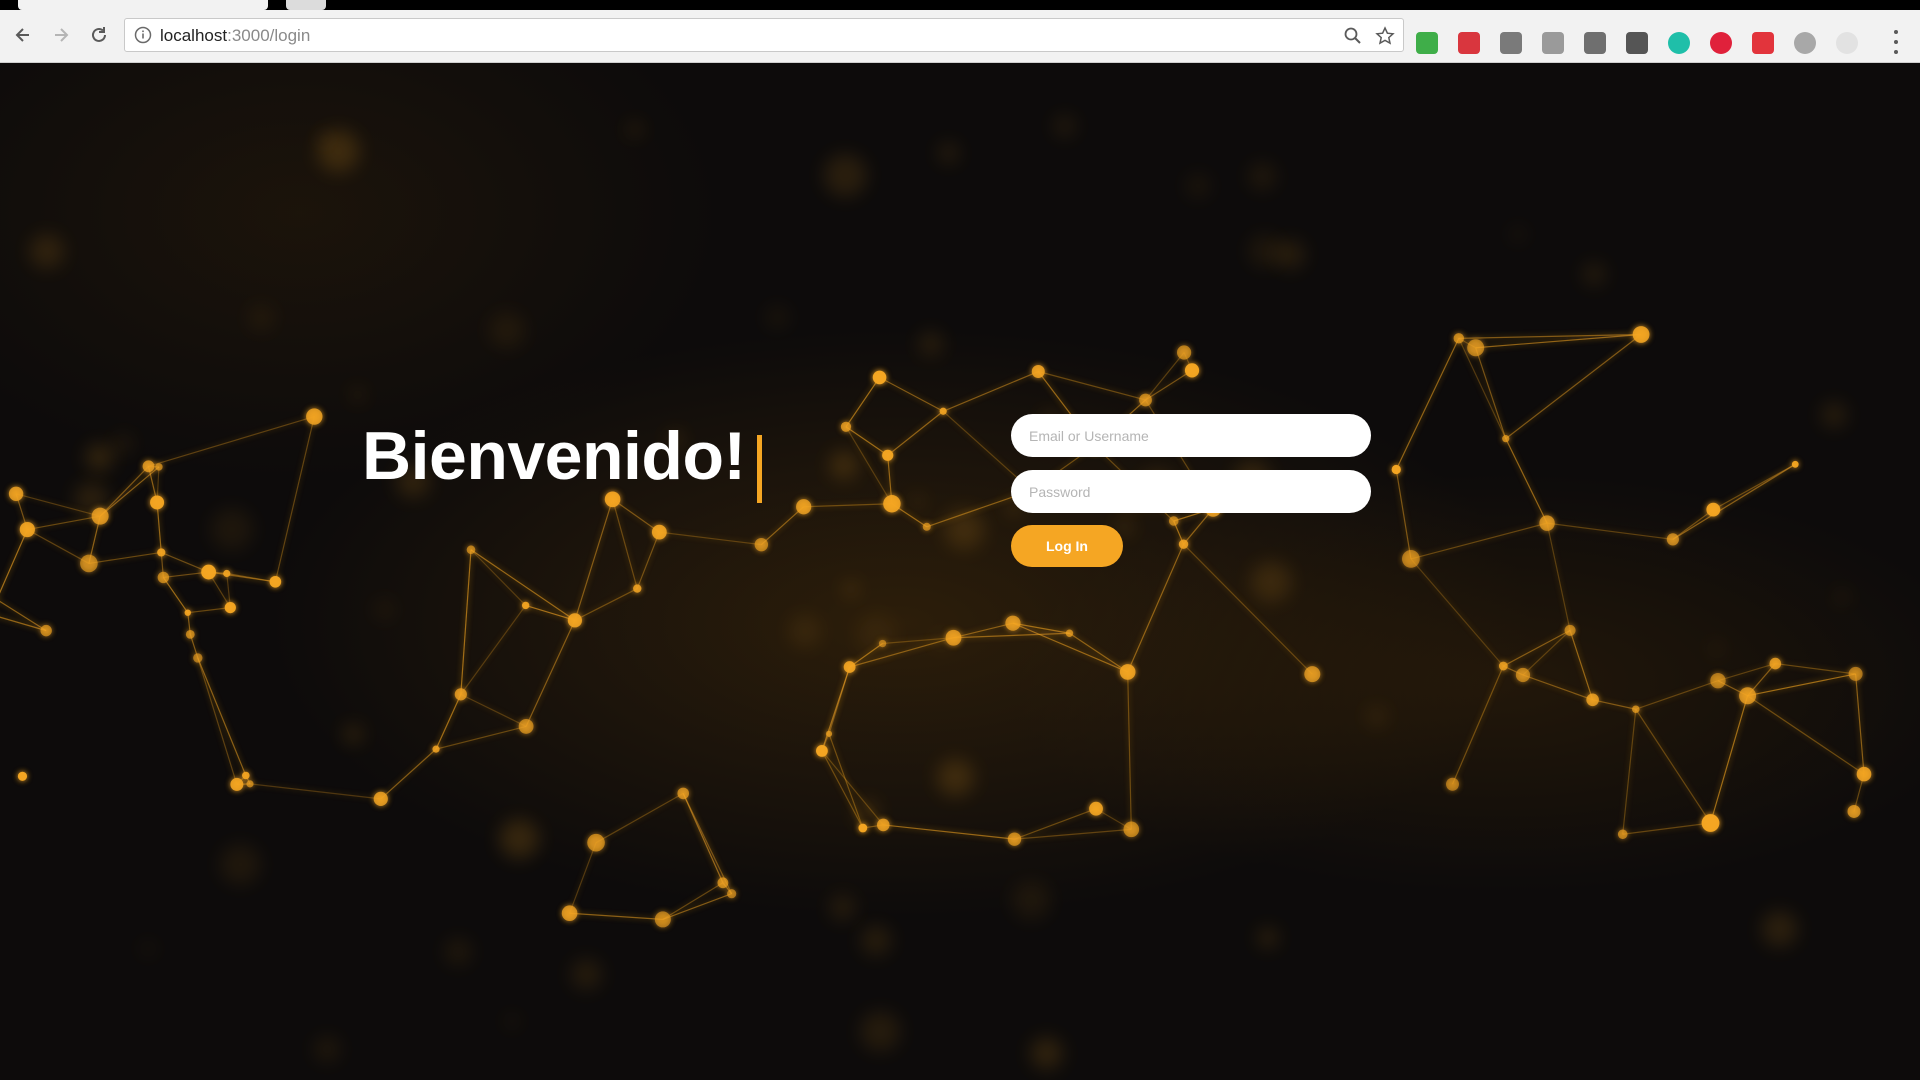 The image size is (1920, 1080). What do you see at coordinates (1469, 43) in the screenshot?
I see `red-pdf-extension-icon` at bounding box center [1469, 43].